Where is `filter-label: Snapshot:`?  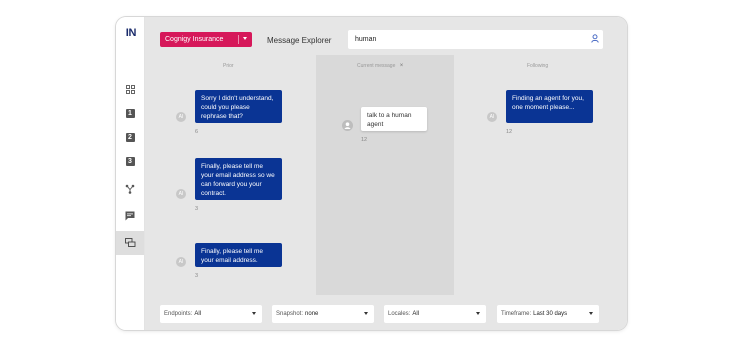
filter-label: Snapshot: is located at coordinates (290, 314).